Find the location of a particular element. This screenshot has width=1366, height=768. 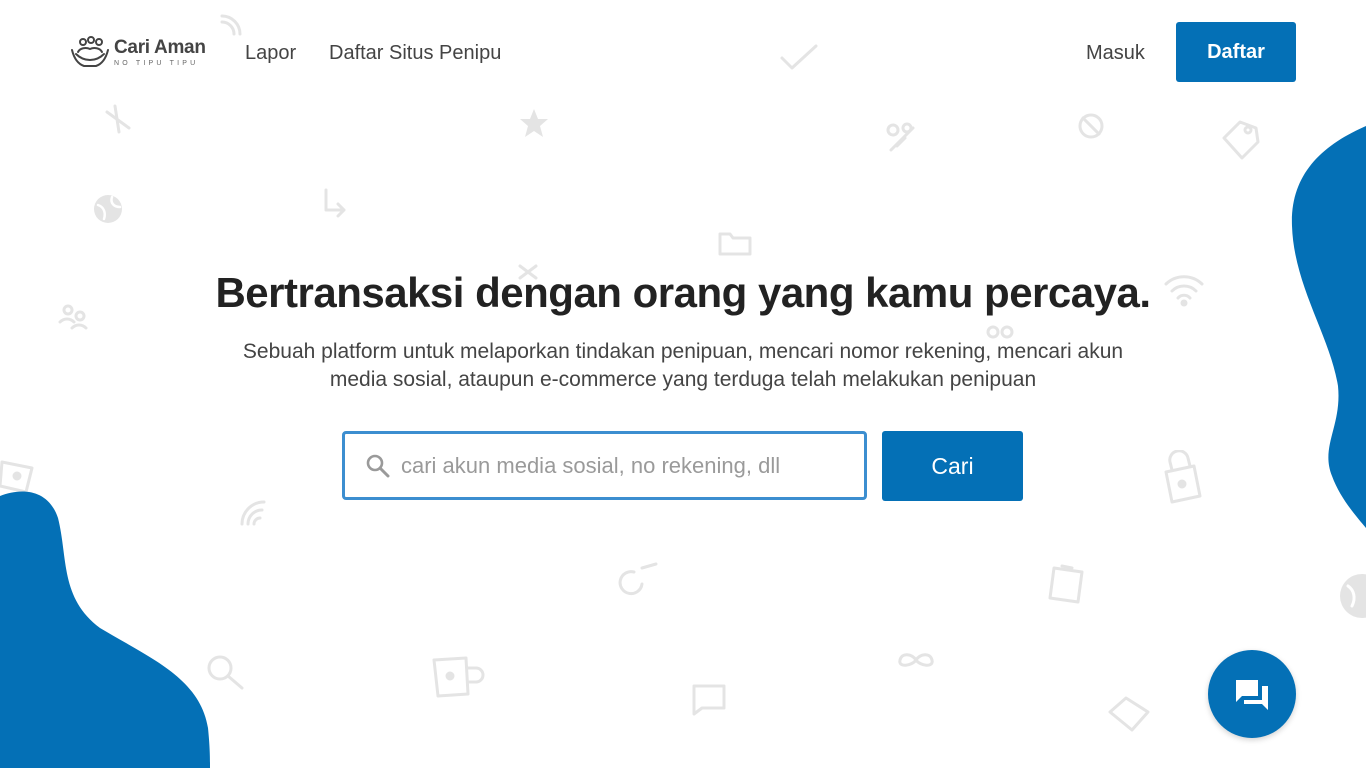

search-box is located at coordinates (604, 465).